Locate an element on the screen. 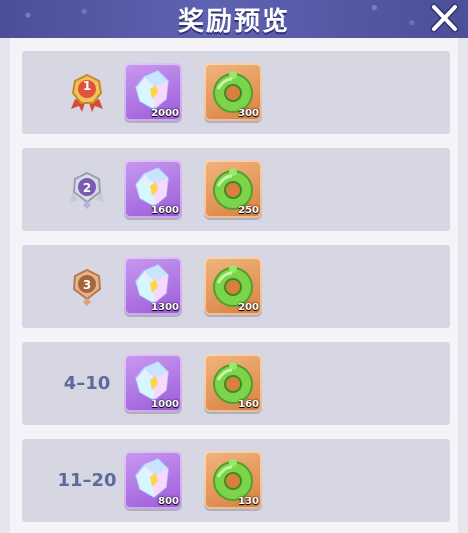  item-quantity: 800 is located at coordinates (168, 501).